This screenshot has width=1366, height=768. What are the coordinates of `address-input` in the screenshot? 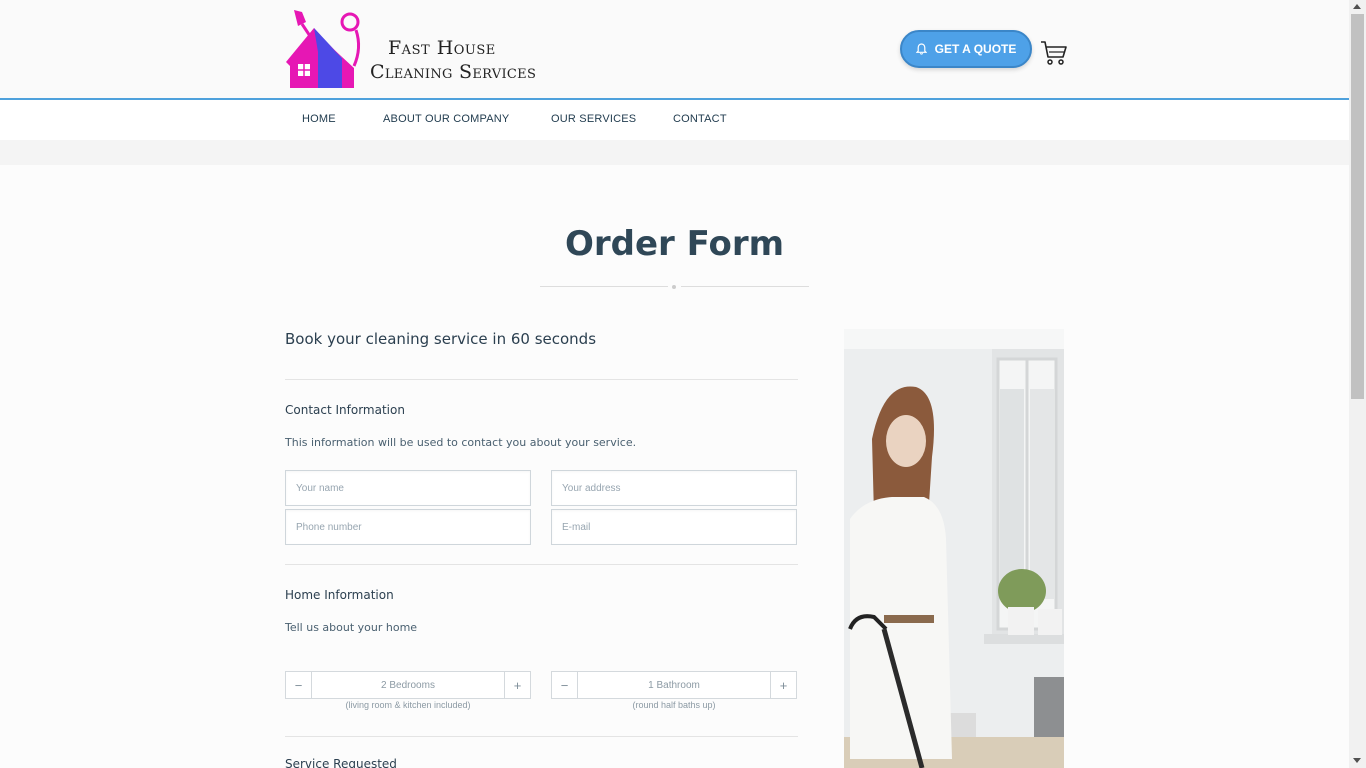 It's located at (674, 488).